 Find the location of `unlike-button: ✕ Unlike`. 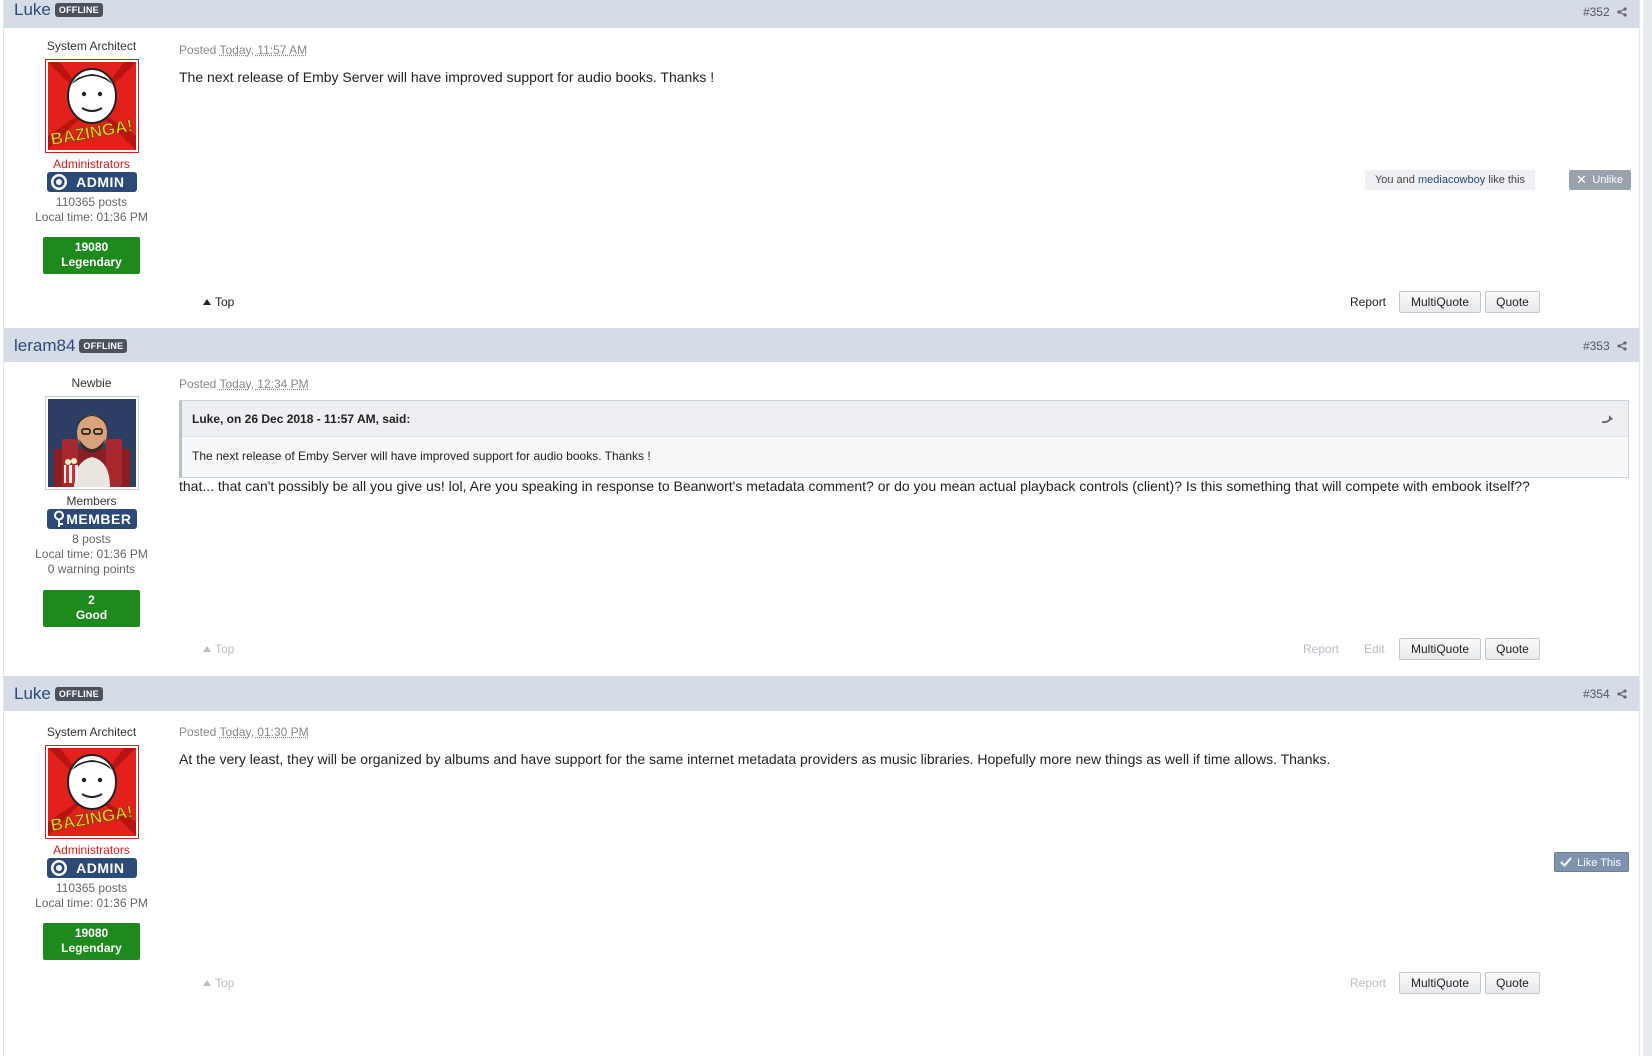

unlike-button: ✕ Unlike is located at coordinates (1600, 180).